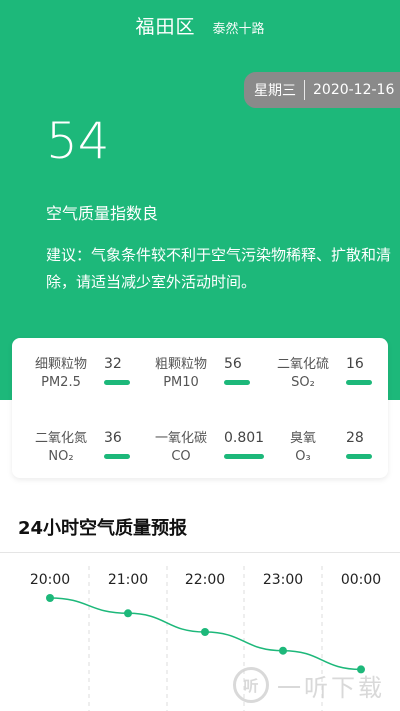 The image size is (400, 711). I want to click on pollutant-co: 一氧化碳 CO 0.801, so click(203, 442).